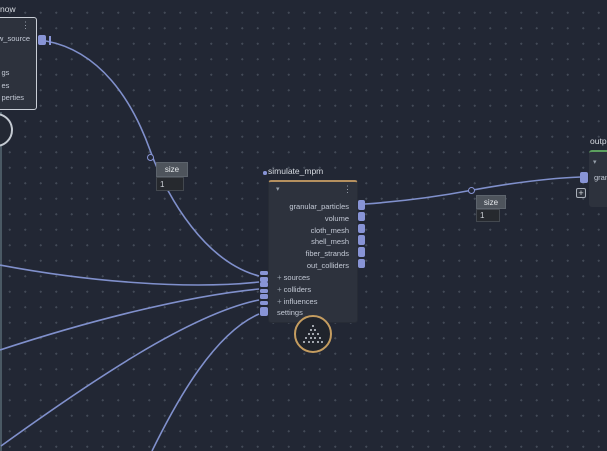  I want to click on node-output: ▾ gran +, so click(591, 178).